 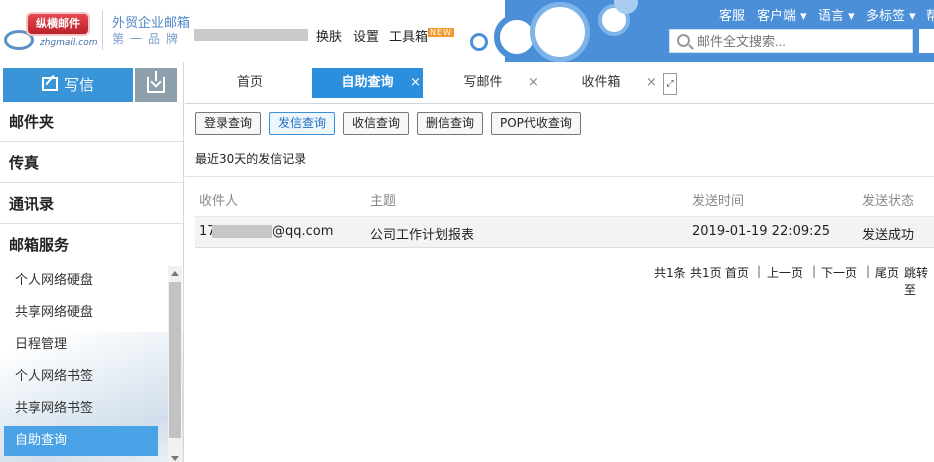 I want to click on subject-cell: 公司工作计划报表, so click(x=422, y=233).